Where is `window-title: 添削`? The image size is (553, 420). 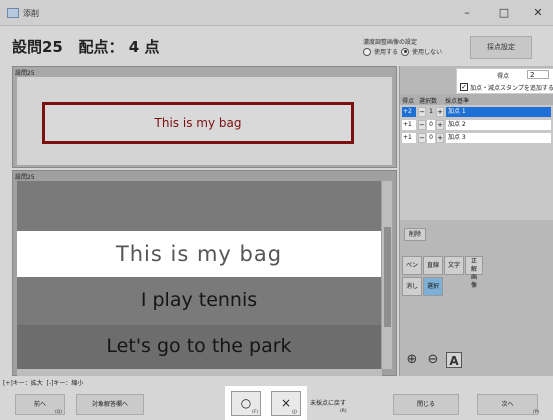 window-title: 添削 is located at coordinates (31, 13).